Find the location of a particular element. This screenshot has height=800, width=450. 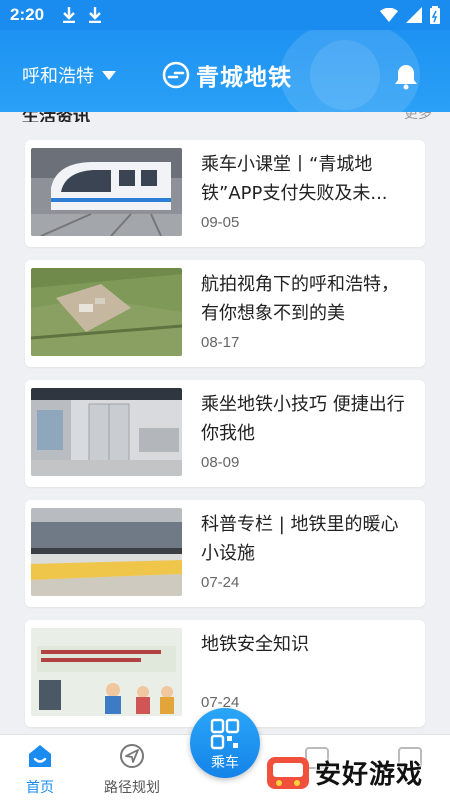

news-date: 08-09 is located at coordinates (220, 462).